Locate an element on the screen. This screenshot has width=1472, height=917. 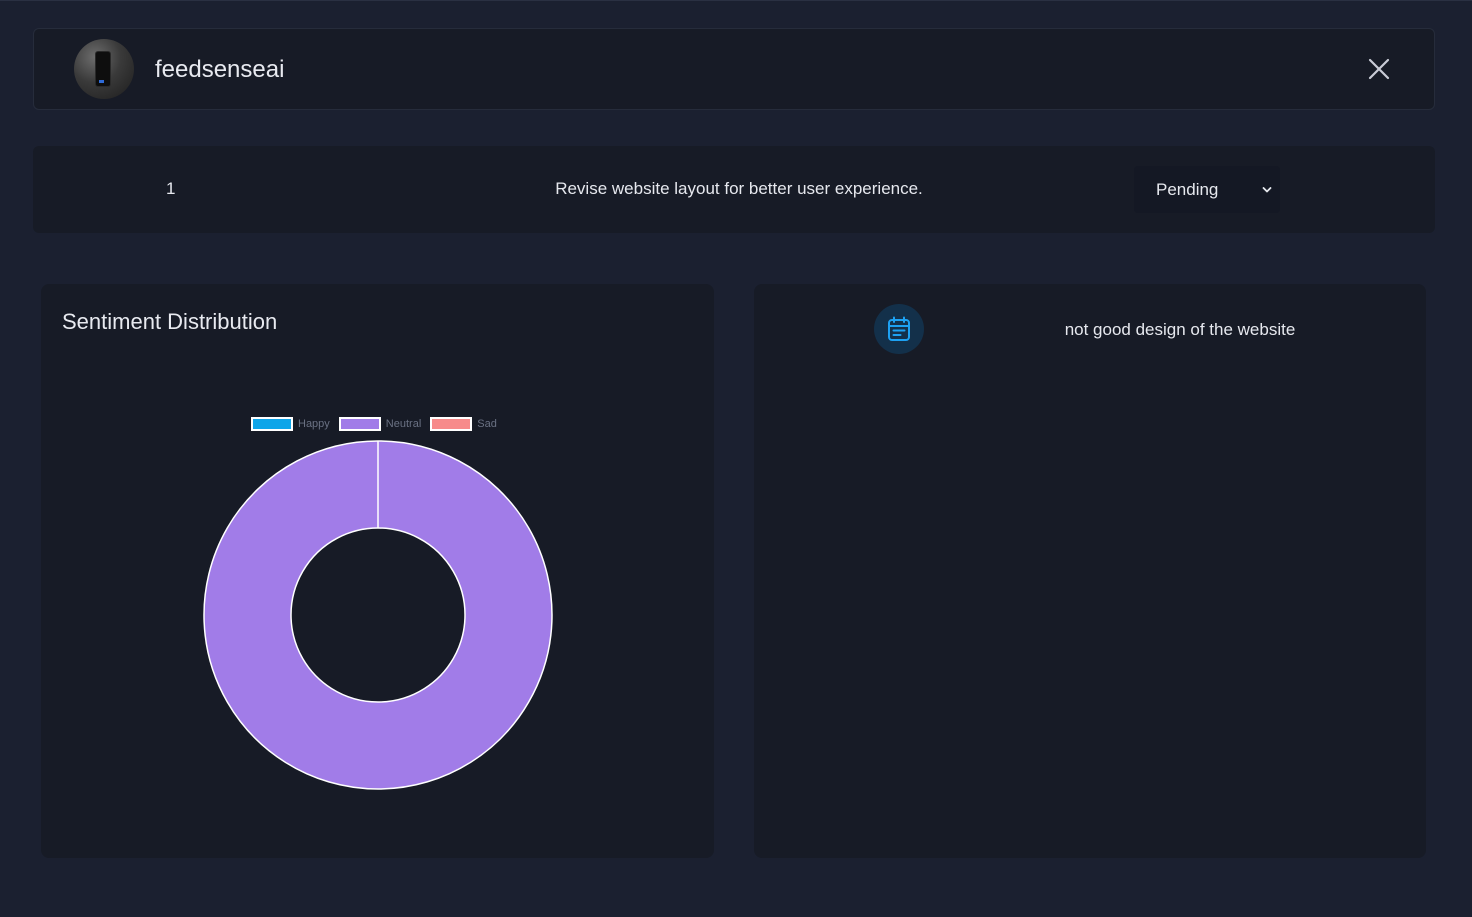
calendar-note-icon is located at coordinates (899, 329).